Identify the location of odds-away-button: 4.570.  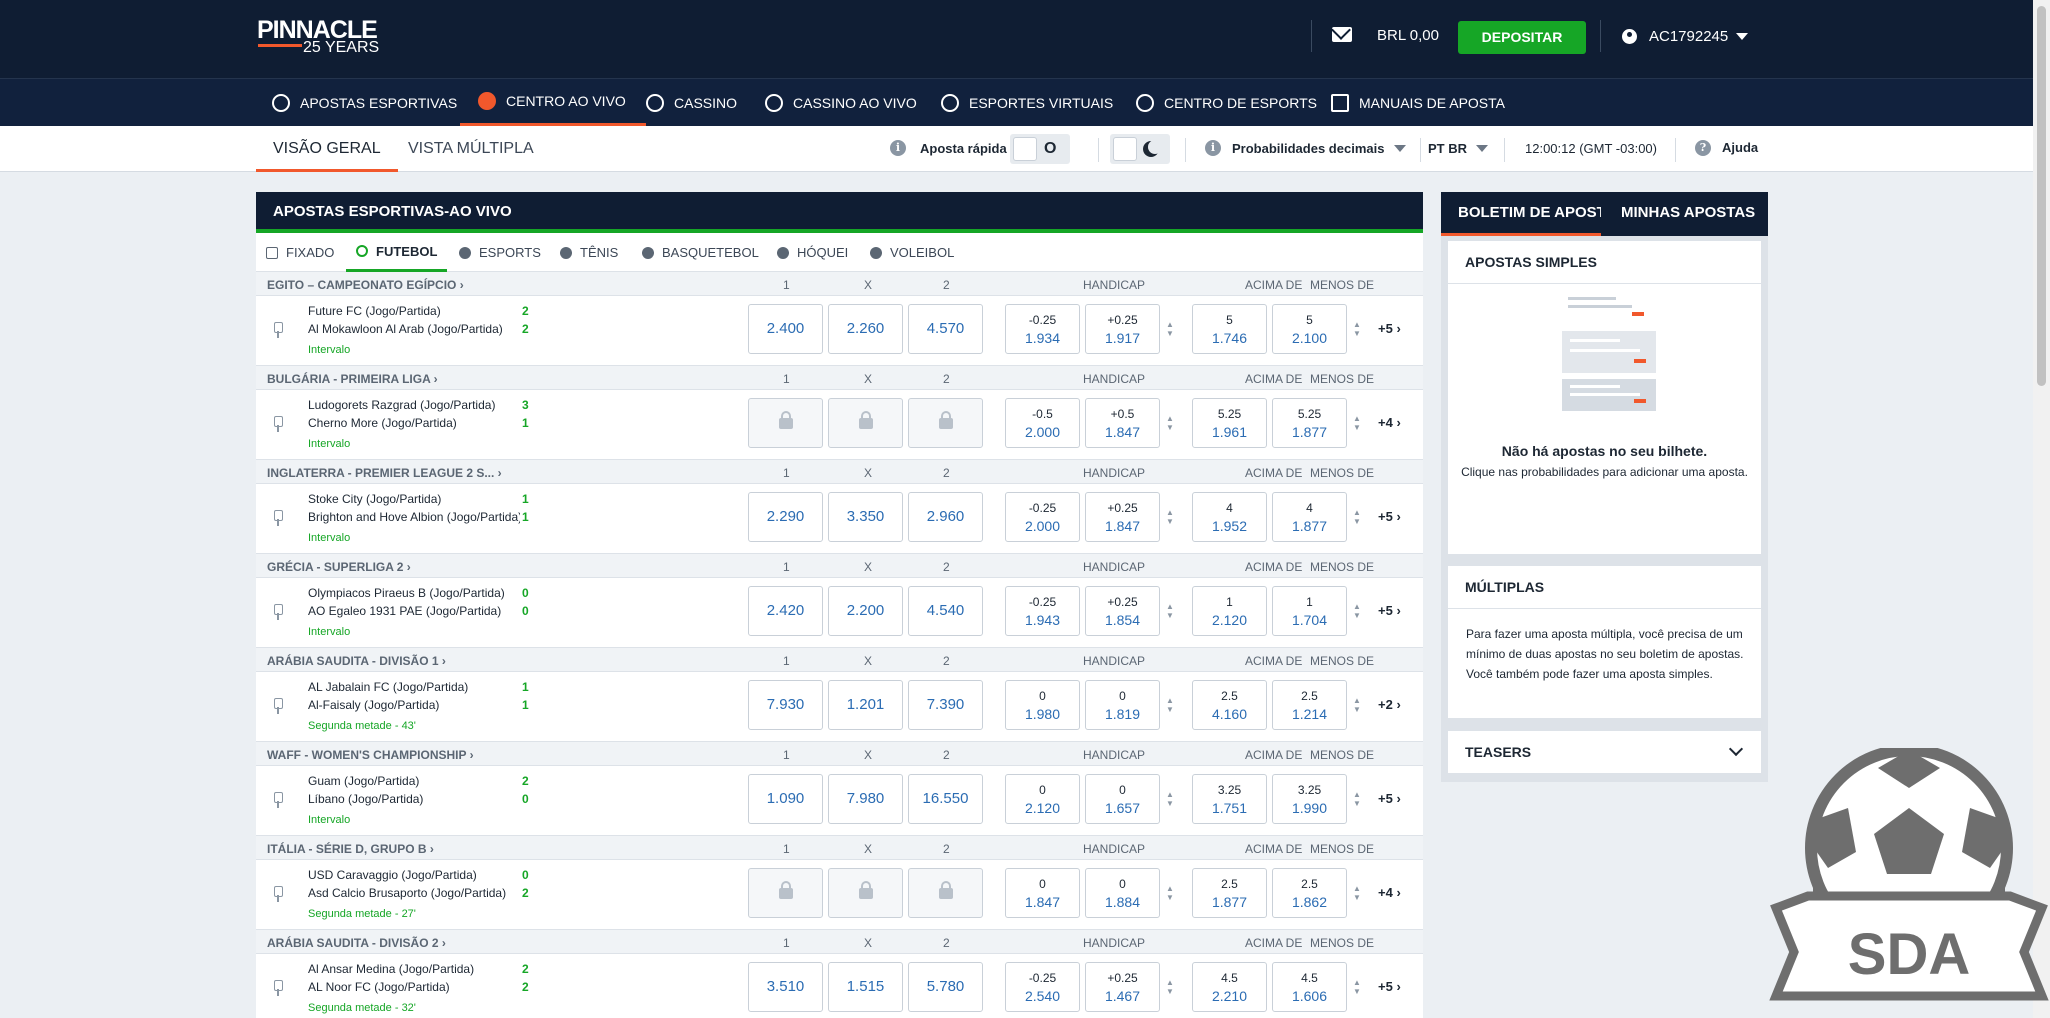
(945, 329).